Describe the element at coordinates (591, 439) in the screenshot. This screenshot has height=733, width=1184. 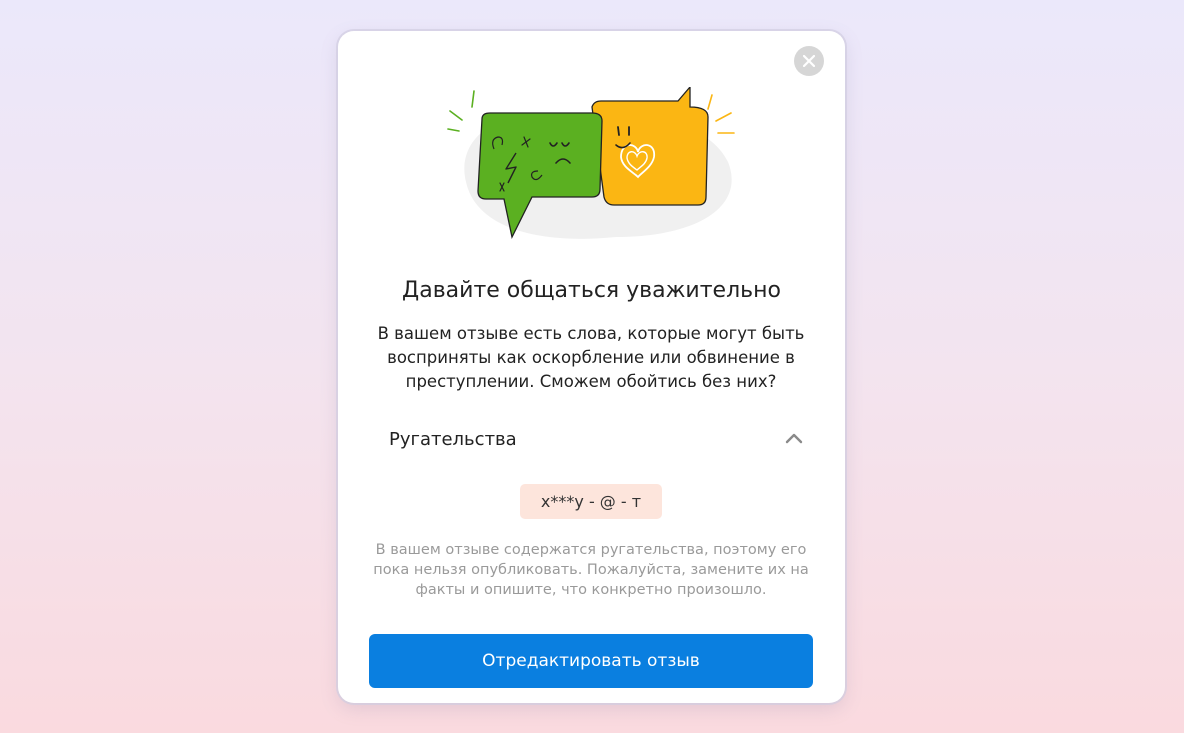
I see `profanity-section-toggle: Ругательства` at that location.